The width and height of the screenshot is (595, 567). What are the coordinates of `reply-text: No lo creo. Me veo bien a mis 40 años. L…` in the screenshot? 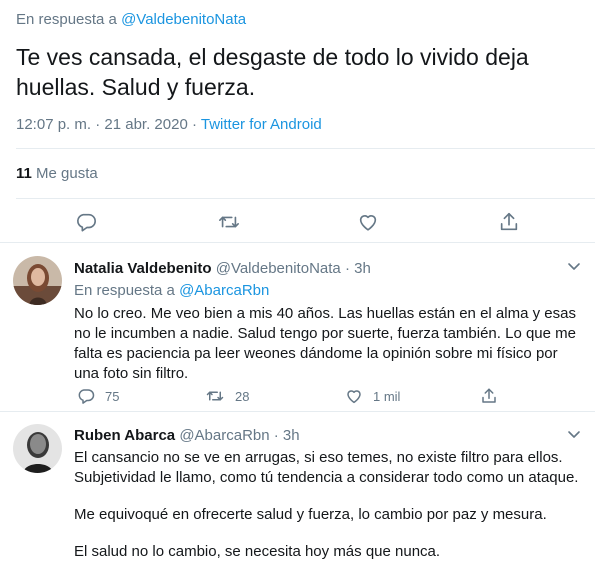 It's located at (325, 343).